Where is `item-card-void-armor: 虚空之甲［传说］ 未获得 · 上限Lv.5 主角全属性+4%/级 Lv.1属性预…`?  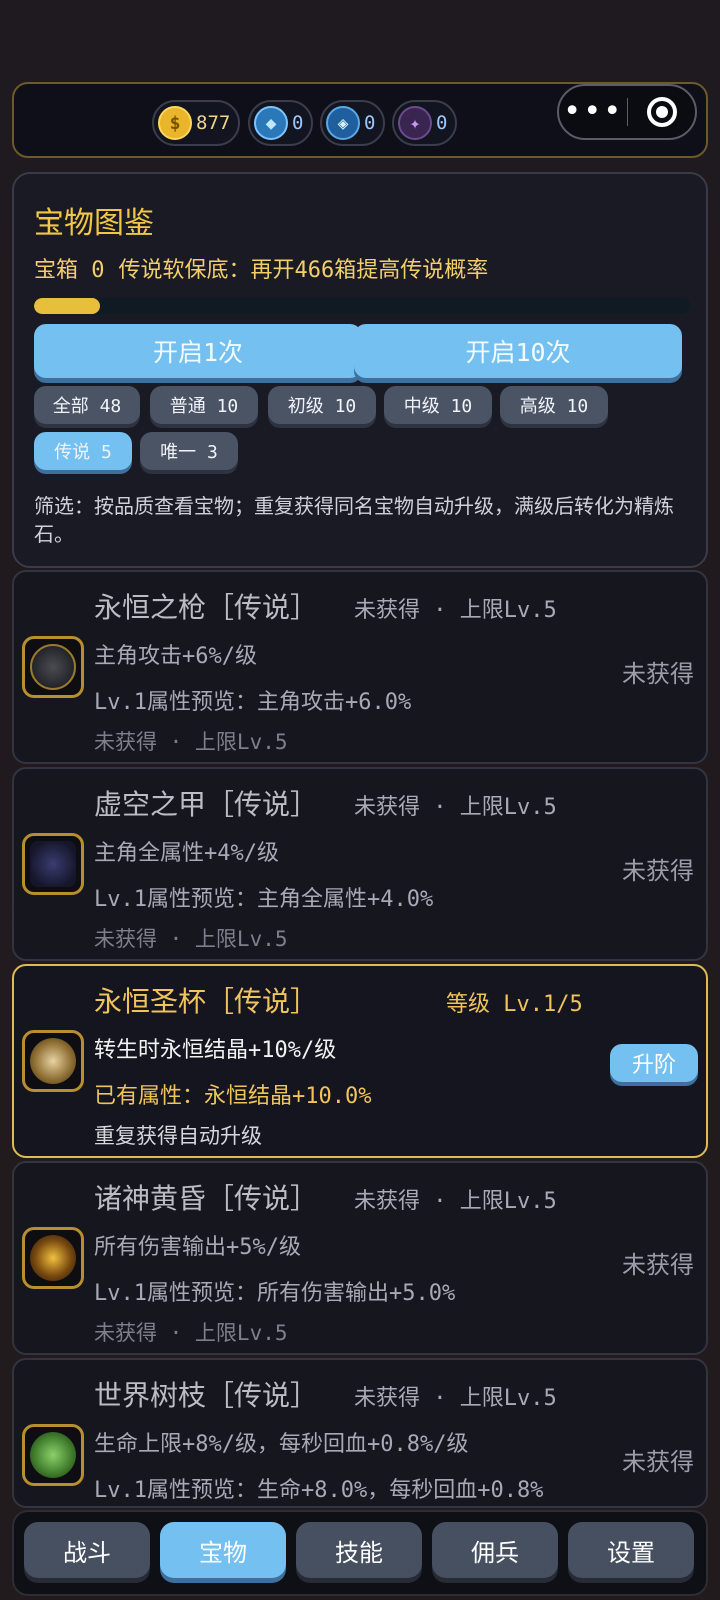
item-card-void-armor: 虚空之甲［传说］ 未获得 · 上限Lv.5 主角全属性+4%/级 Lv.1属性预… is located at coordinates (360, 864).